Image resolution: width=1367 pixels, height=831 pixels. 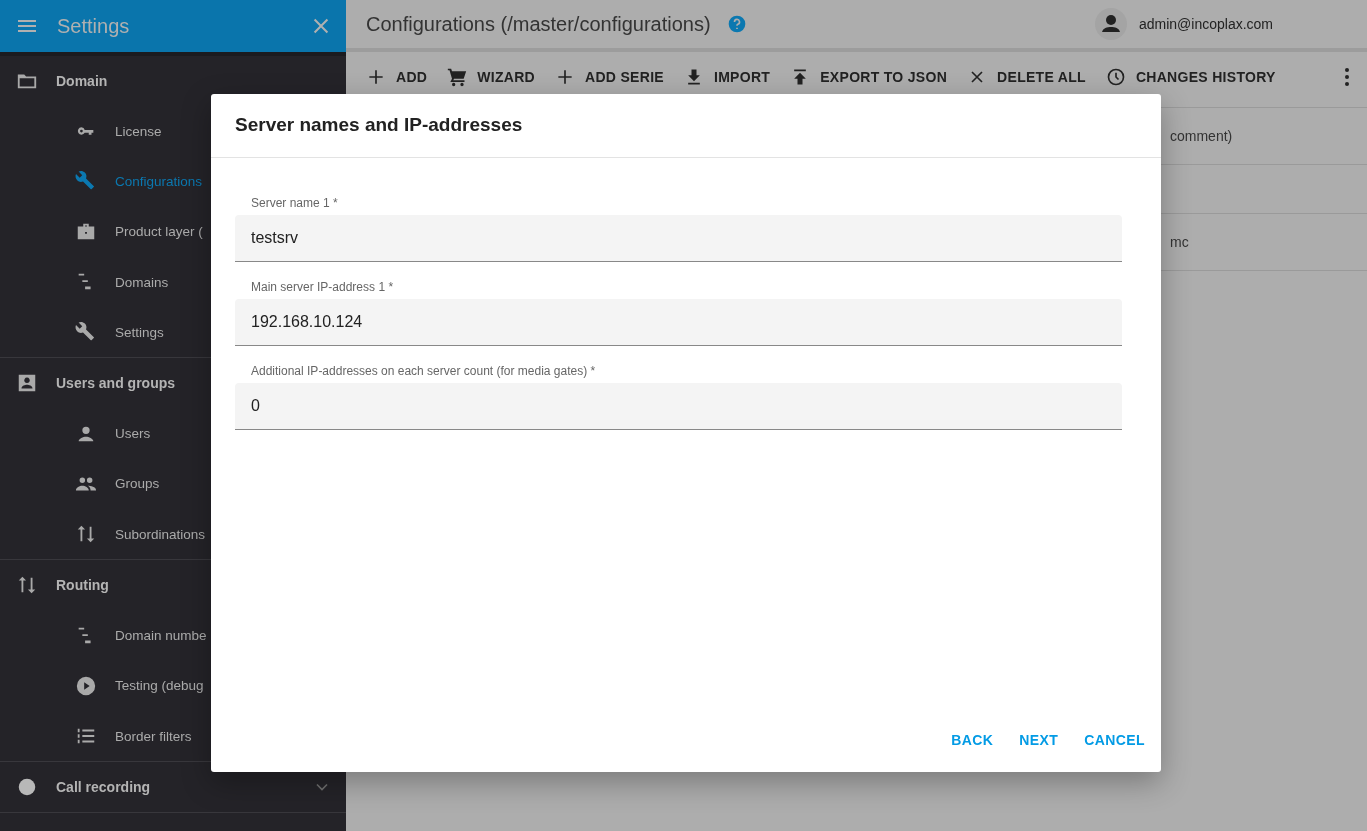 What do you see at coordinates (173, 534) in the screenshot?
I see `sidebar-item: Subordinations` at bounding box center [173, 534].